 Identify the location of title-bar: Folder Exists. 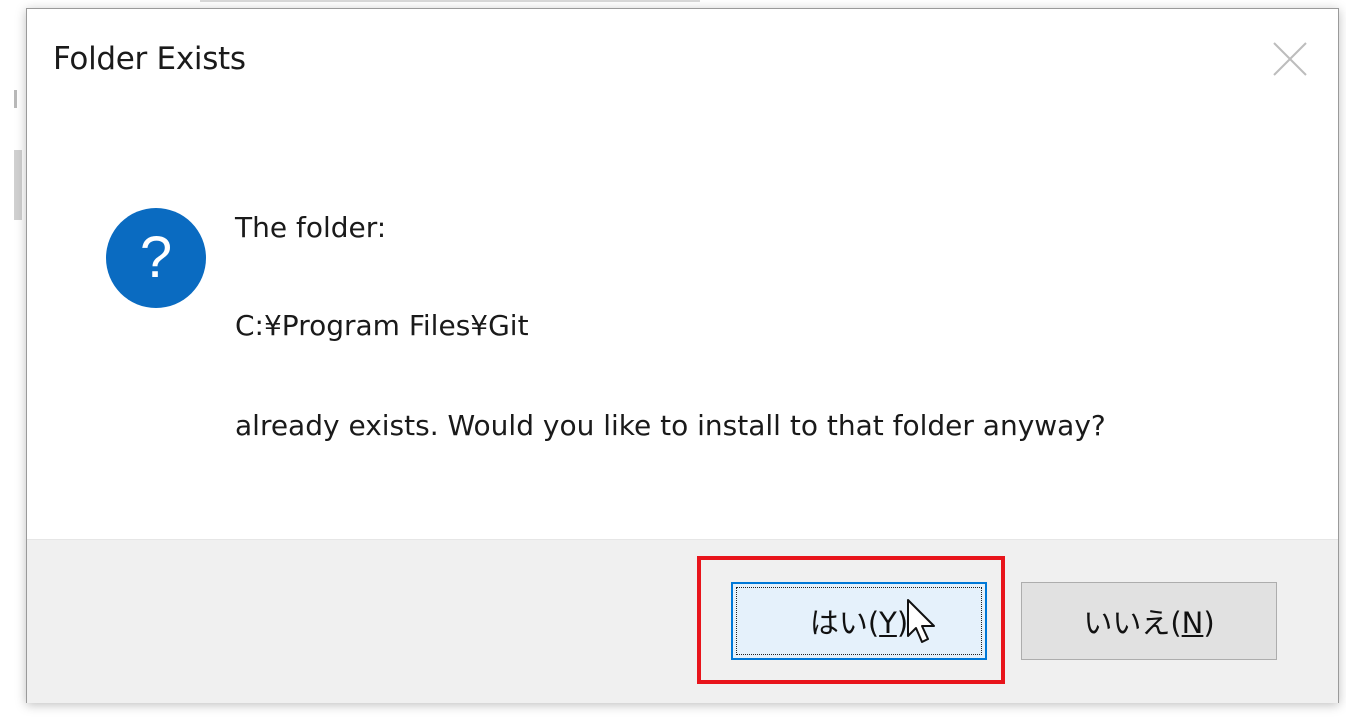
(682, 61).